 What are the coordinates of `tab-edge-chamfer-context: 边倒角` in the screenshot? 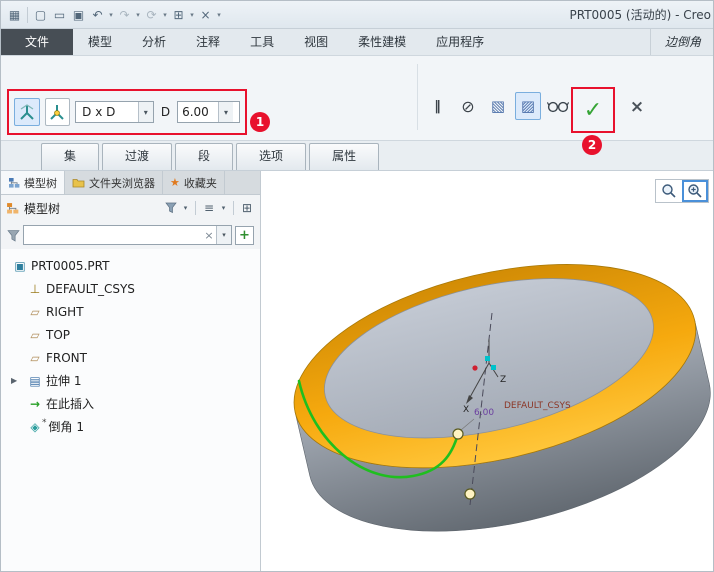 It's located at (681, 42).